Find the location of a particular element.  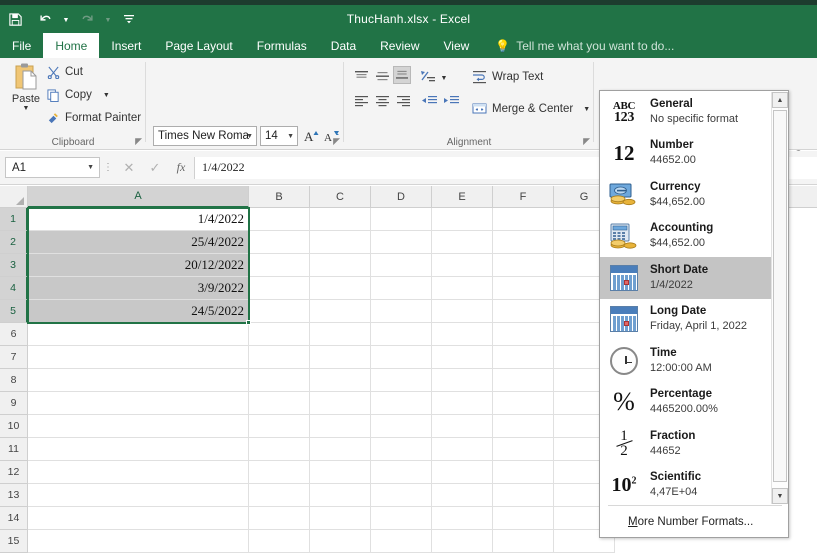

cell-B7 is located at coordinates (279, 357).